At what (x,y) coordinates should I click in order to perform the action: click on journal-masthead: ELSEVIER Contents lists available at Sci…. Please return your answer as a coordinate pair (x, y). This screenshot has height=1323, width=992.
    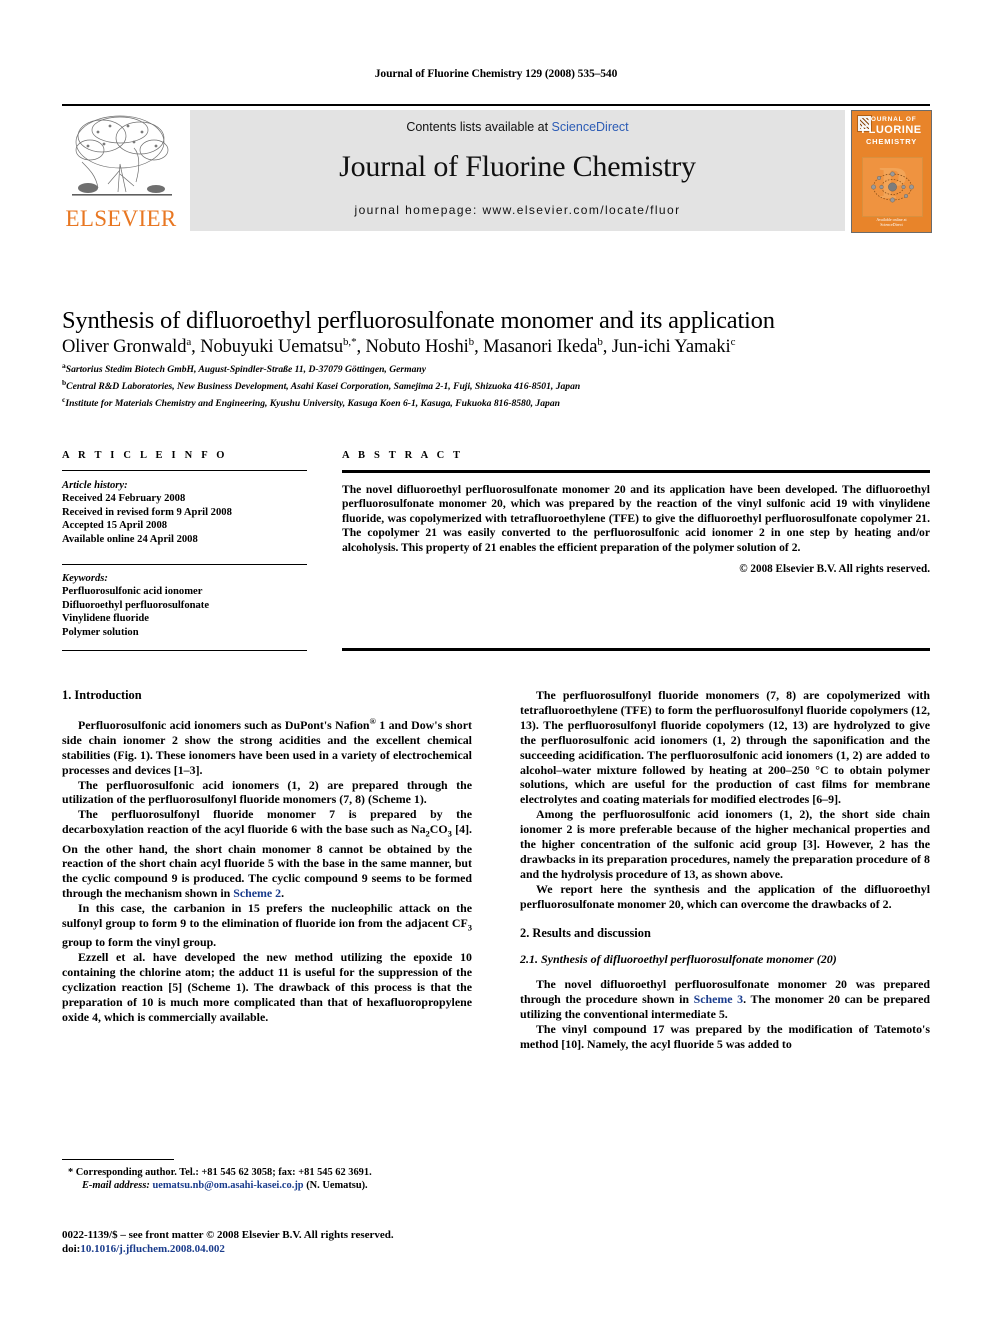
    Looking at the image, I should click on (497, 168).